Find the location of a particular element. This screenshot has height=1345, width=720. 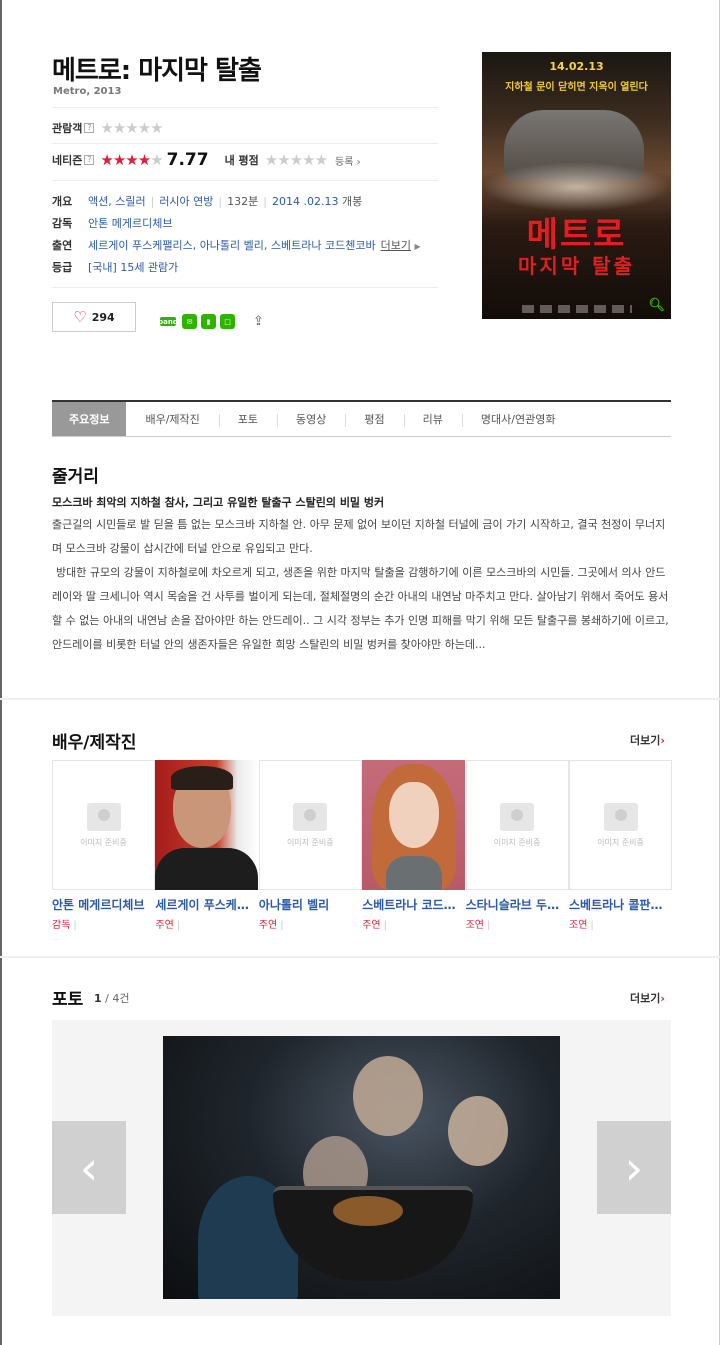

genre-link: 액션, 스릴러 is located at coordinates (117, 201).